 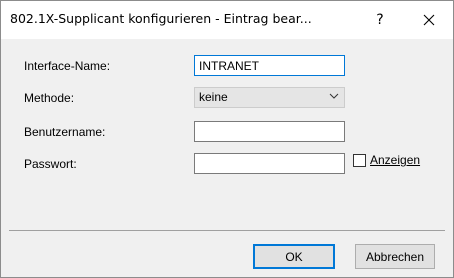 I want to click on close-button, so click(x=429, y=20).